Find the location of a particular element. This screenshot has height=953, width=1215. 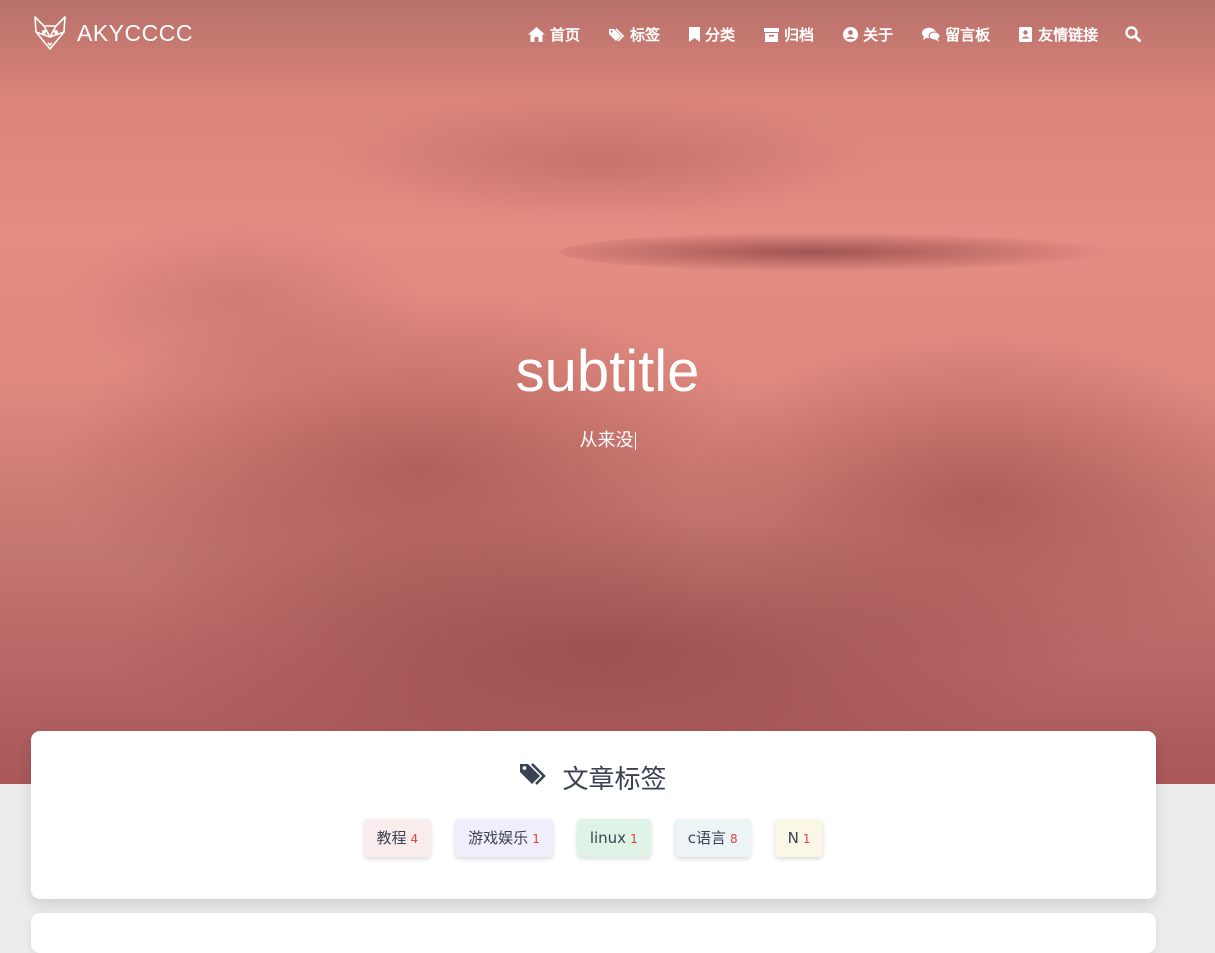

bookmark-icon is located at coordinates (695, 34).